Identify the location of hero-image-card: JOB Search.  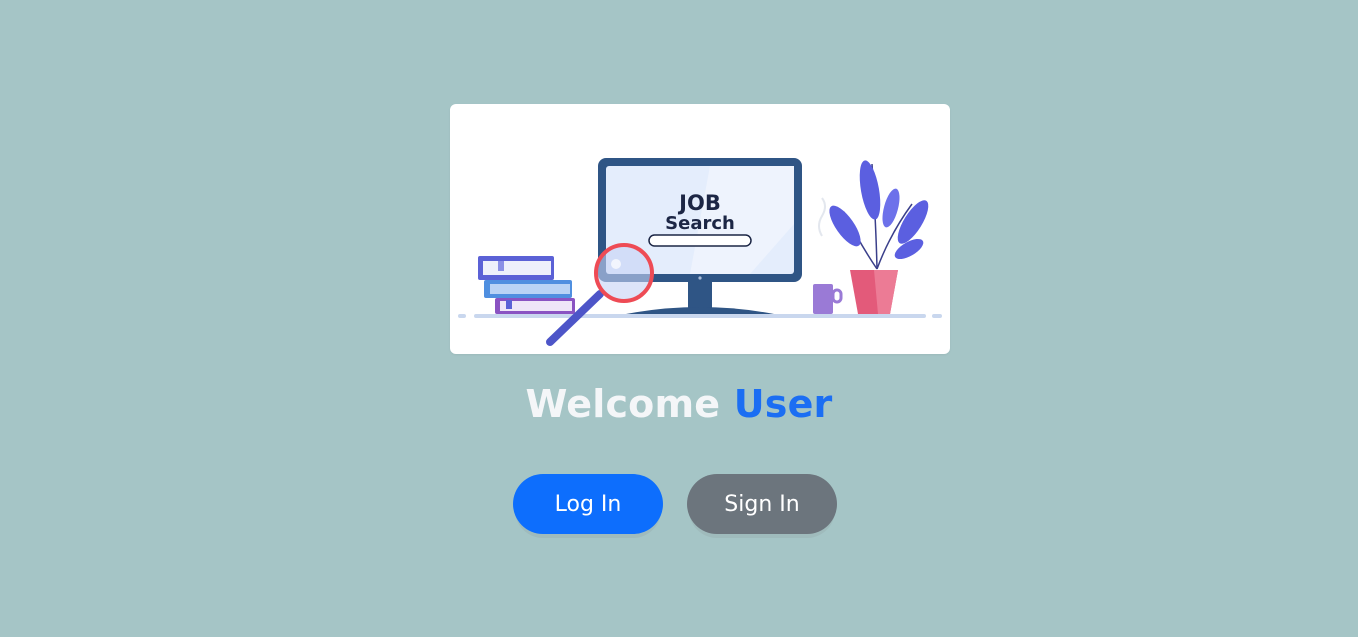
(700, 229).